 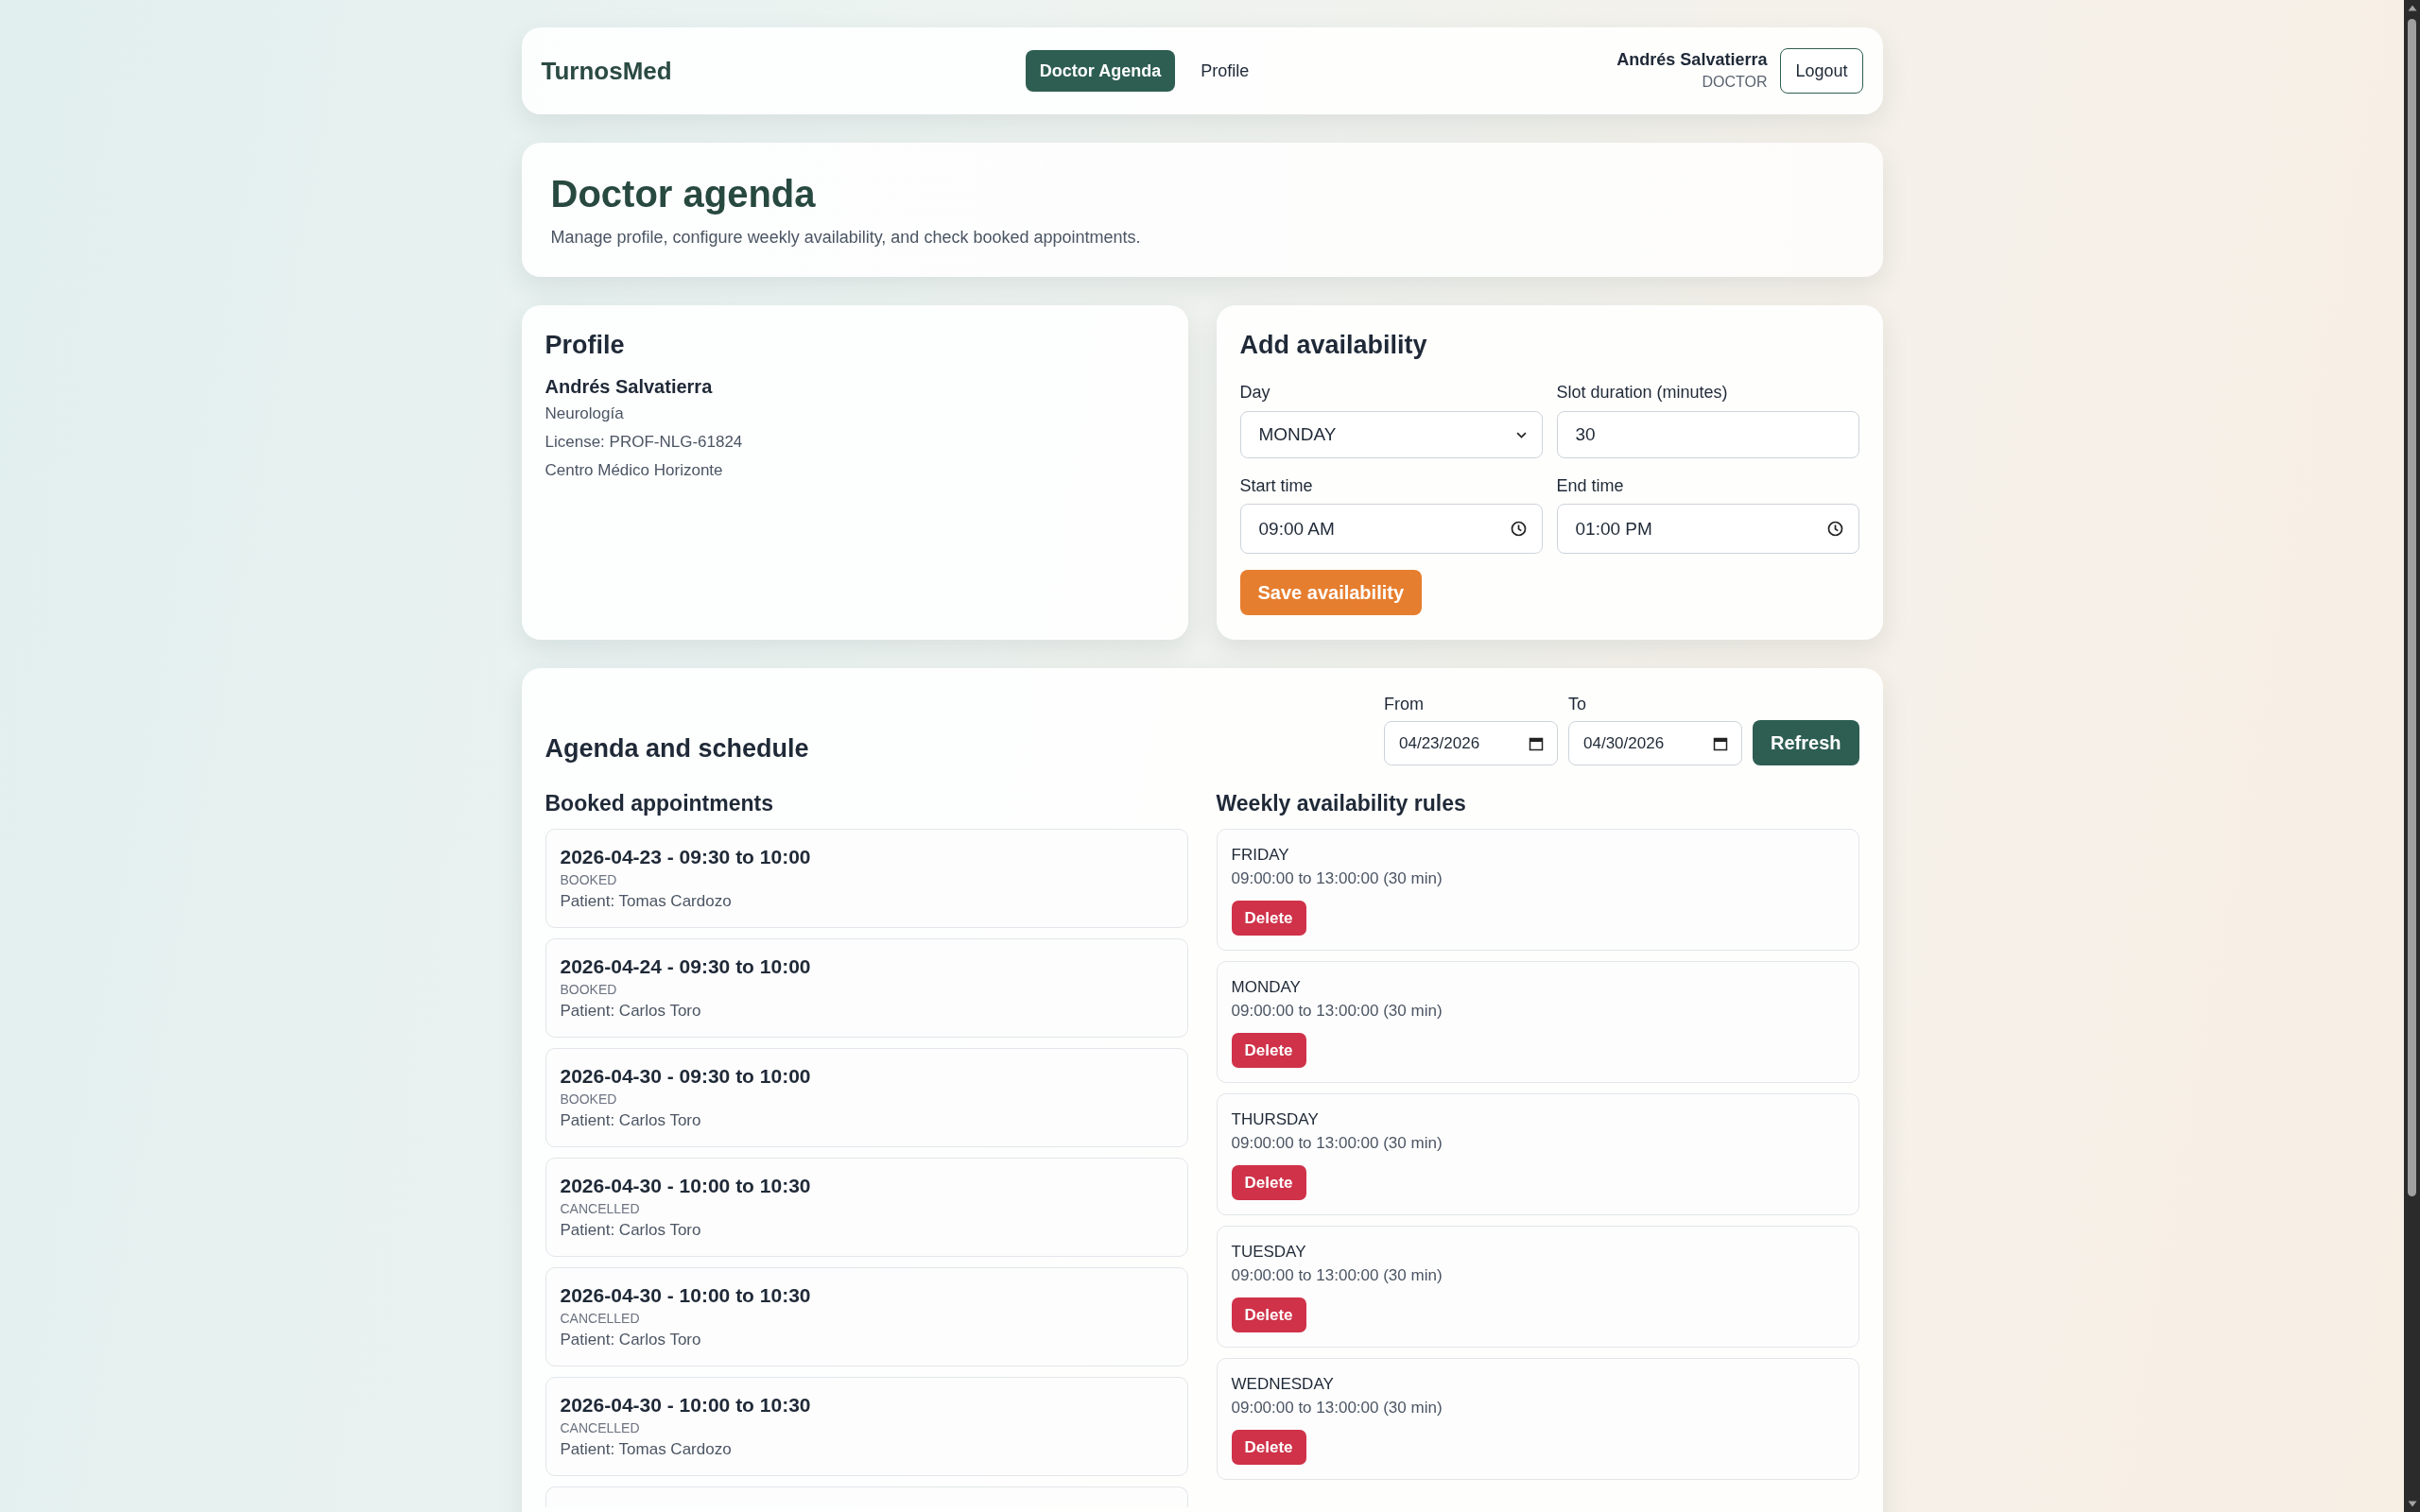 I want to click on time-field: 01:00 PM, so click(x=1708, y=529).